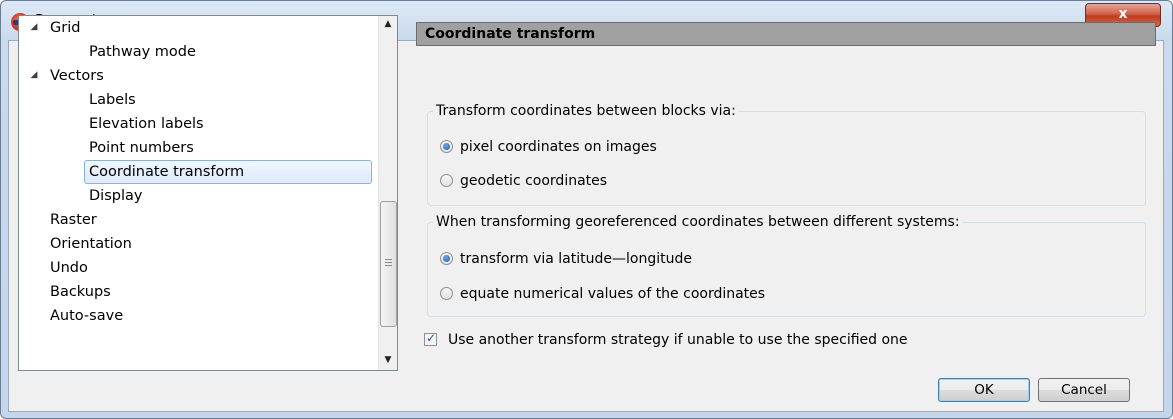 This screenshot has width=1173, height=419. I want to click on tree-item-display: Display, so click(115, 196).